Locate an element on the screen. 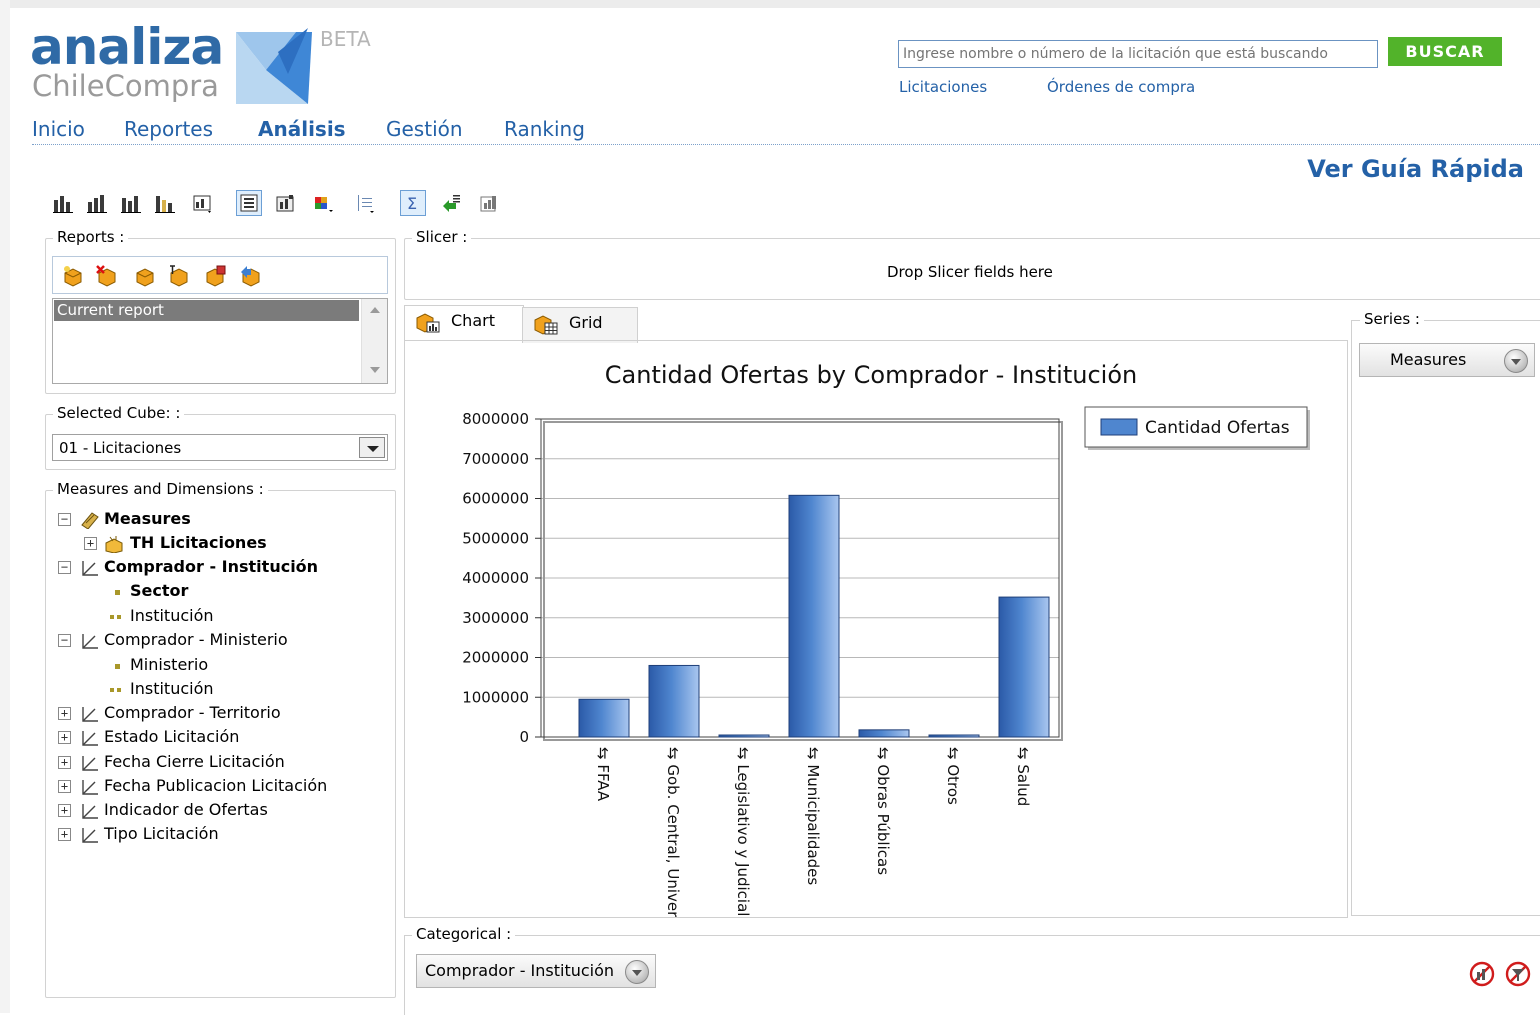  tab-chart: Chart is located at coordinates (464, 324).